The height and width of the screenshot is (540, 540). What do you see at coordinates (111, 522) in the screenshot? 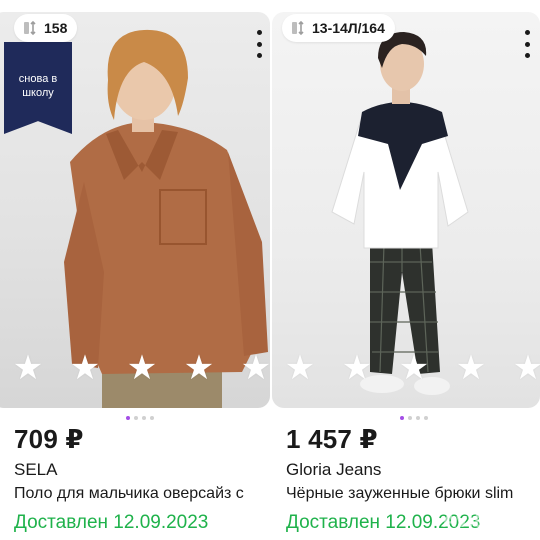
I see `delivery-status: Доставлен 12.09.2023` at bounding box center [111, 522].